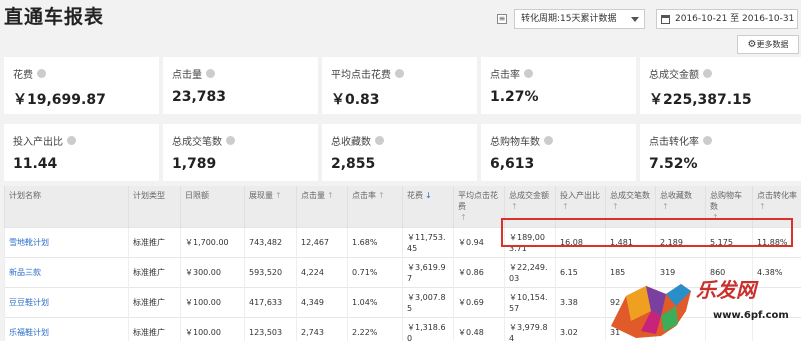 The height and width of the screenshot is (341, 801). What do you see at coordinates (727, 19) in the screenshot?
I see `date-range-picker: 2016-10-21 至 2016-10-31` at bounding box center [727, 19].